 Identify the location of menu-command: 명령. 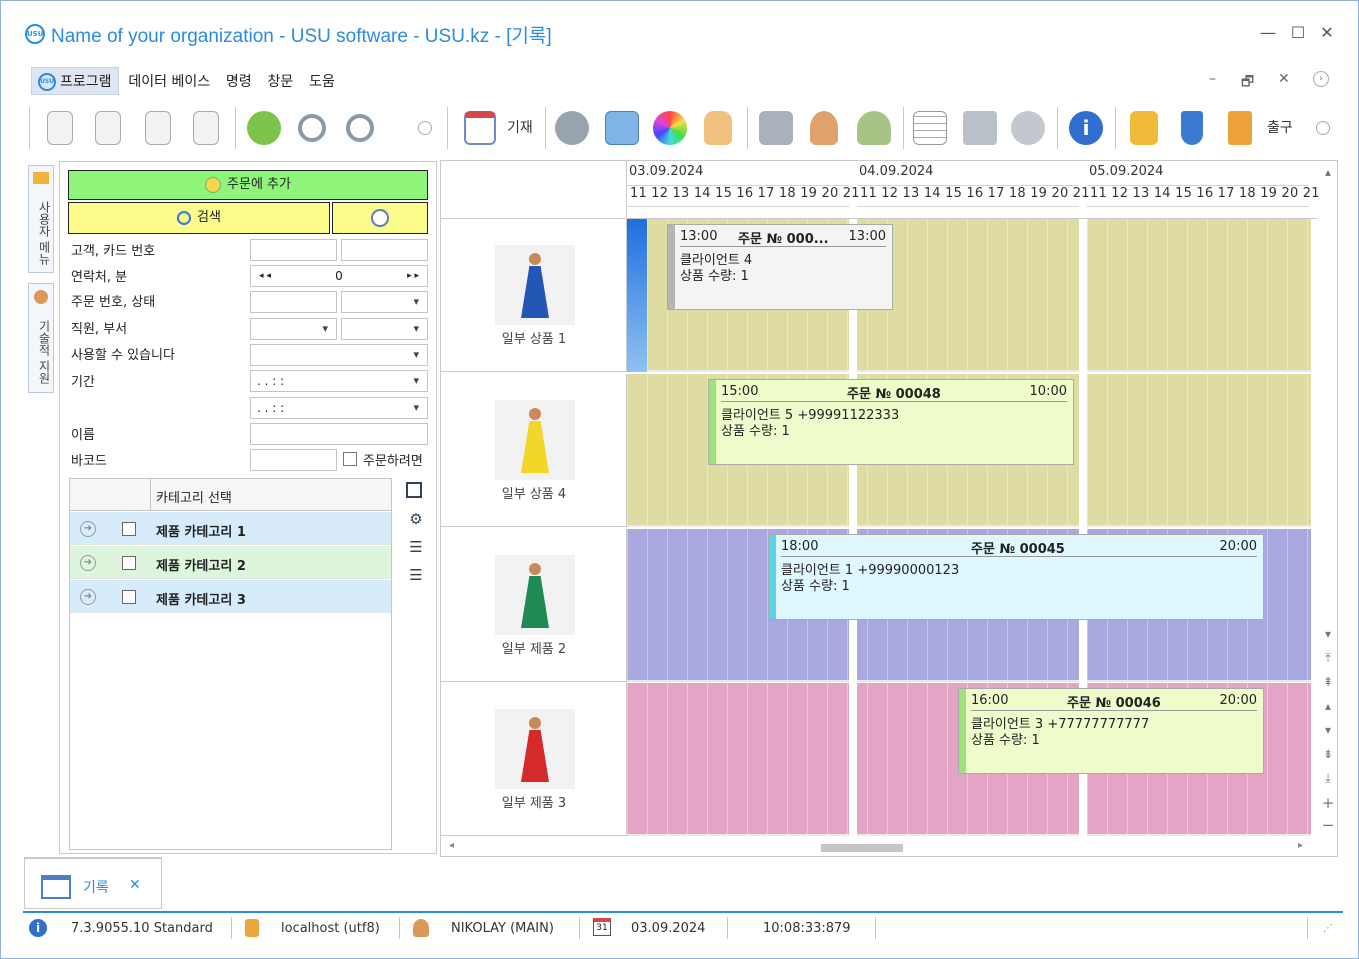
(239, 81).